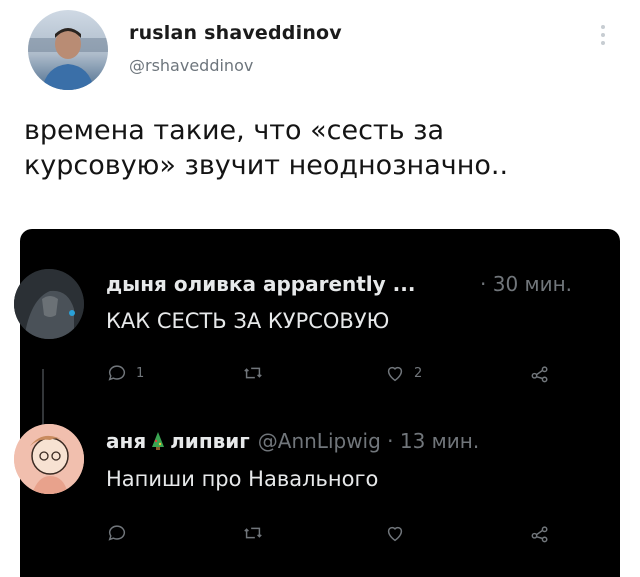 This screenshot has width=640, height=577. I want to click on author-display-name: ruslan shaveddinov, so click(235, 33).